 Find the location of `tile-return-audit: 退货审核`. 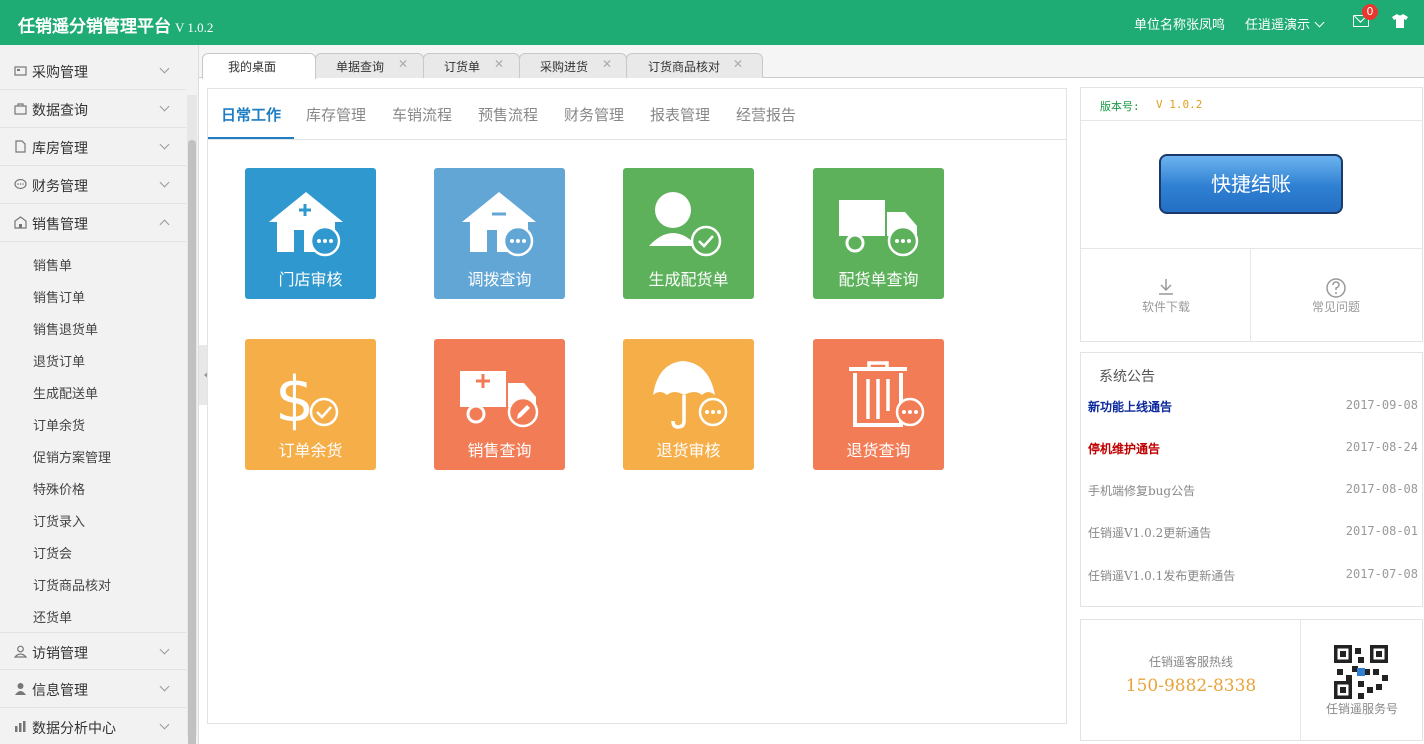

tile-return-audit: 退货审核 is located at coordinates (688, 404).